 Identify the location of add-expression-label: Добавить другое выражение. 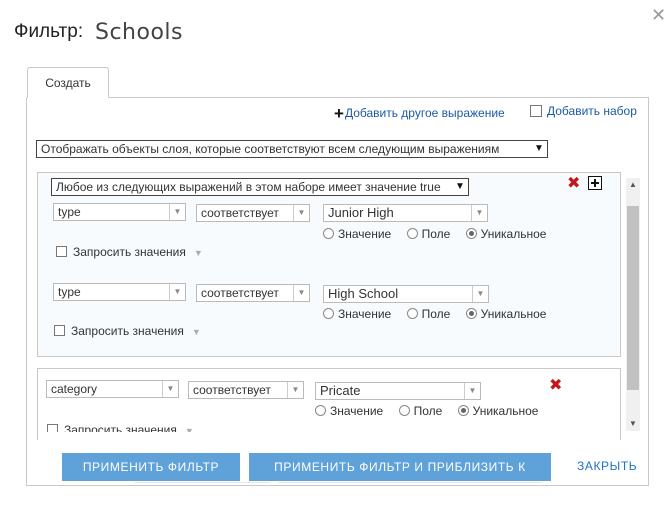
(424, 113).